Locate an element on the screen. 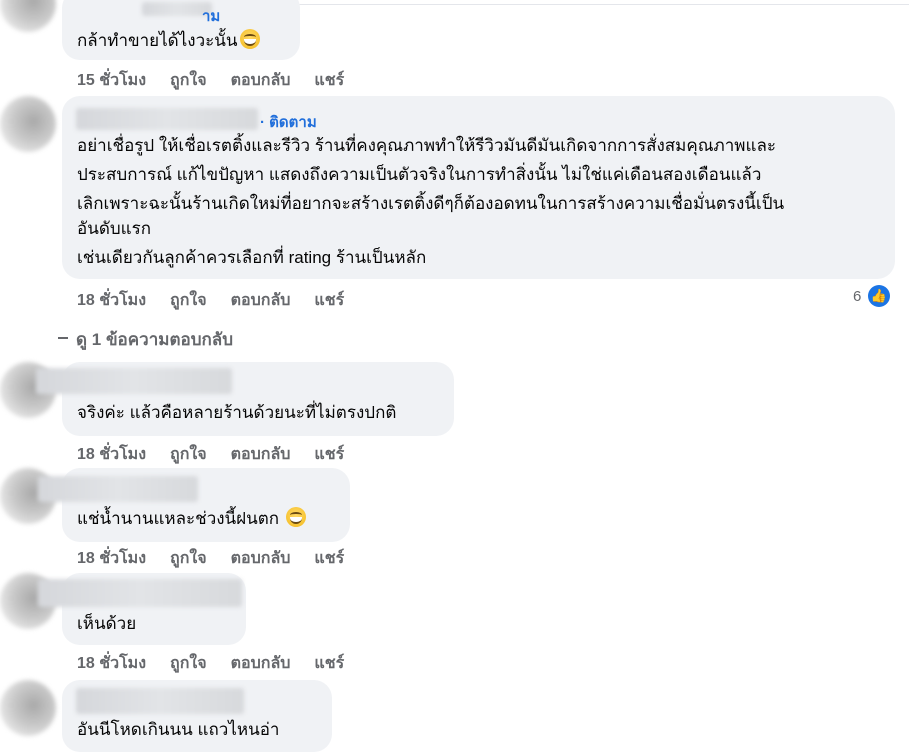 Image resolution: width=909 pixels, height=755 pixels. view-replies-row: ดู 1 ข้อความตอบกลับ is located at coordinates (200, 337).